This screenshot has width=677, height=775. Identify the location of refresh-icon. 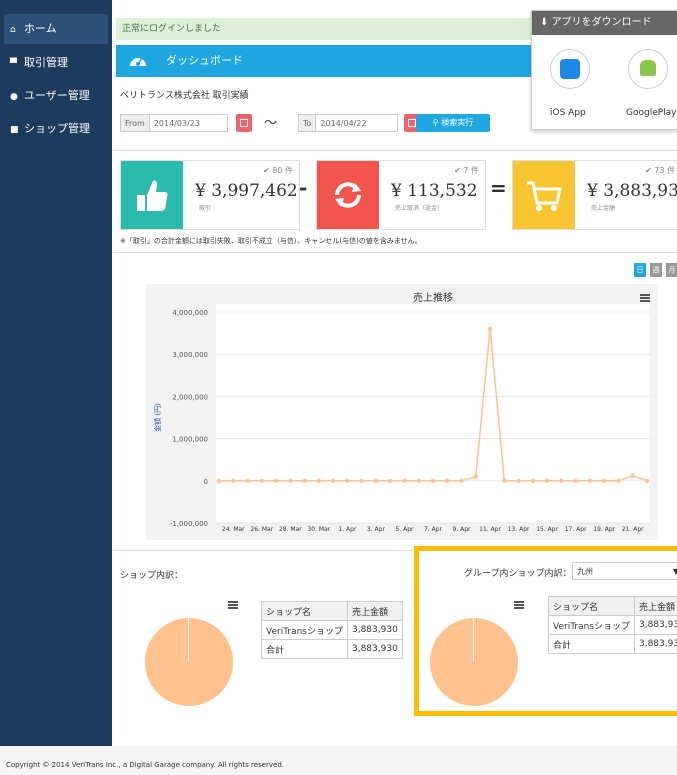
(348, 195).